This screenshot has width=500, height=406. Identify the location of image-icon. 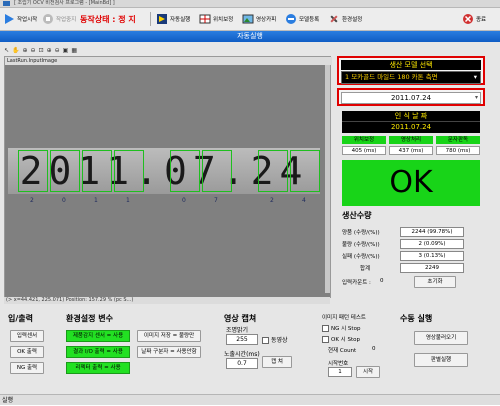
(248, 19).